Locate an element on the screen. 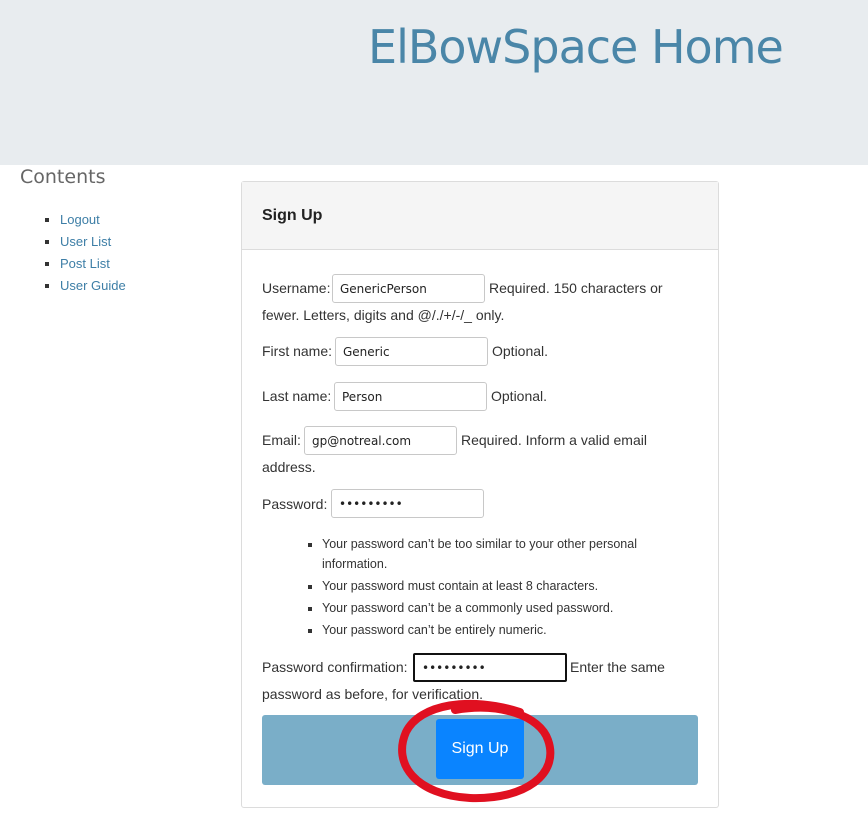  site-title: ElBowSpace Home is located at coordinates (576, 47).